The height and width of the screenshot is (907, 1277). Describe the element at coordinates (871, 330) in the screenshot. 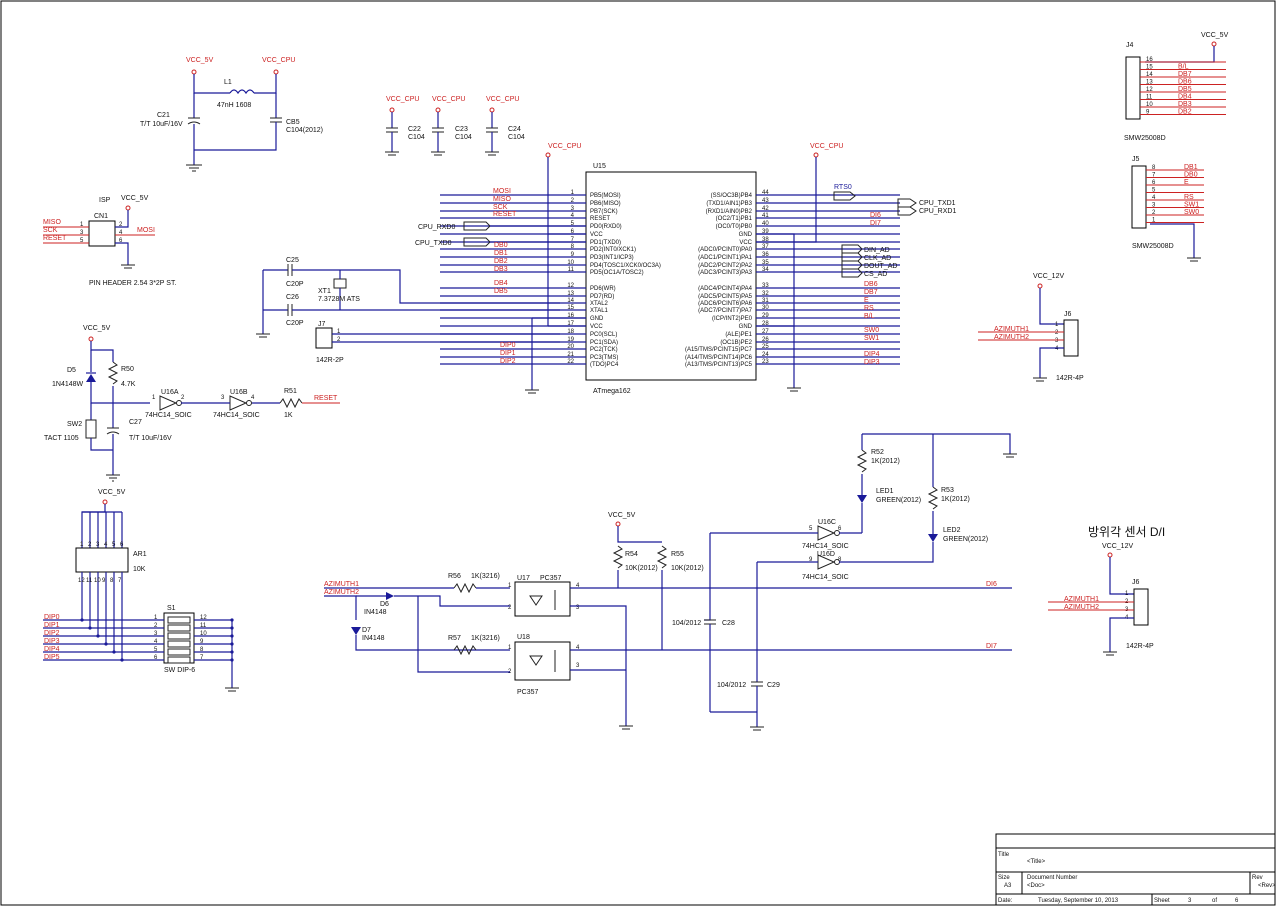

I see `net-sw0: SW0` at that location.